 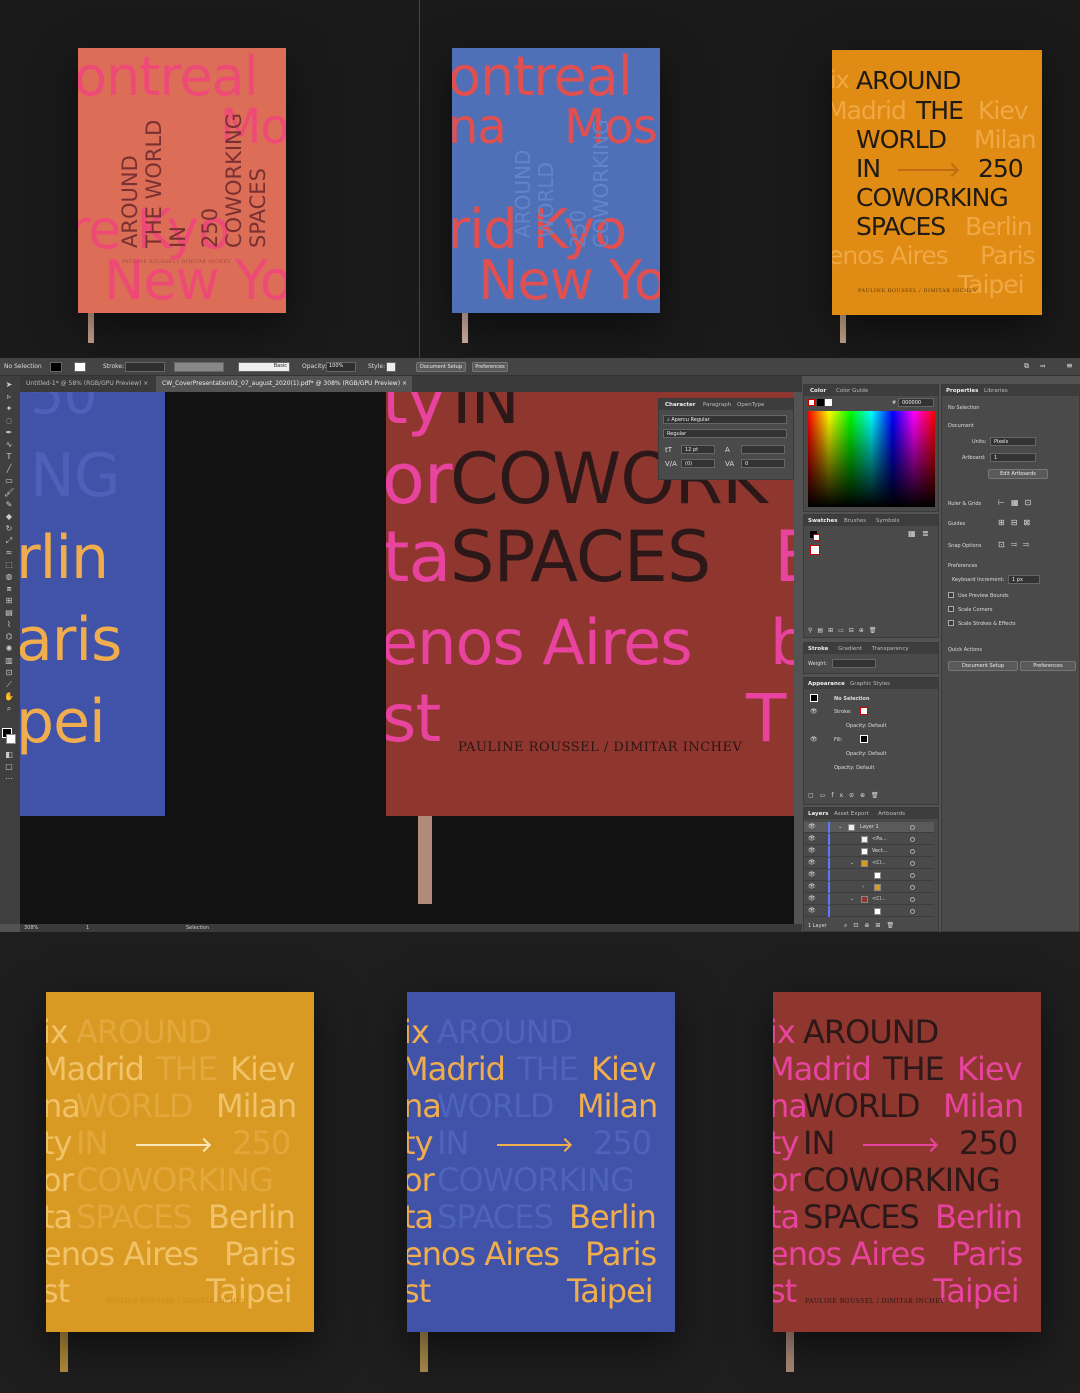 What do you see at coordinates (264, 367) in the screenshot?
I see `brush-definition: Basic` at bounding box center [264, 367].